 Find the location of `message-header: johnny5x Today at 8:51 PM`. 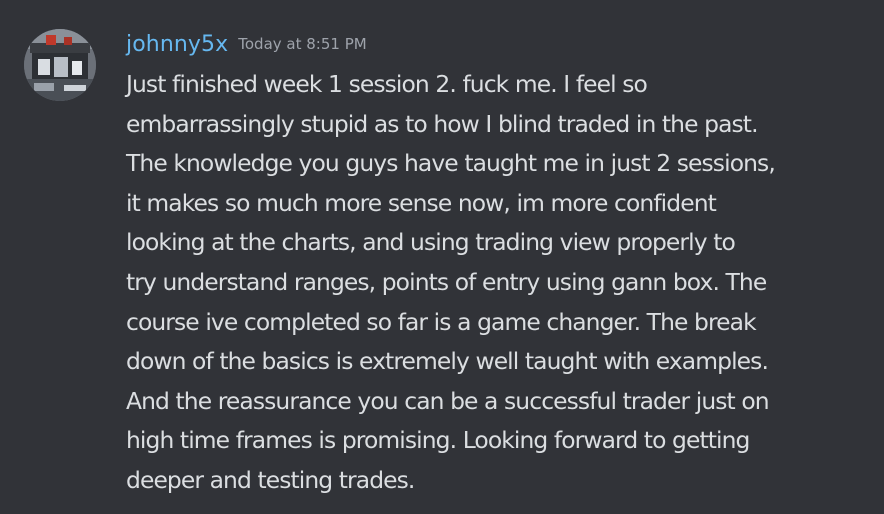

message-header: johnny5x Today at 8:51 PM is located at coordinates (246, 44).